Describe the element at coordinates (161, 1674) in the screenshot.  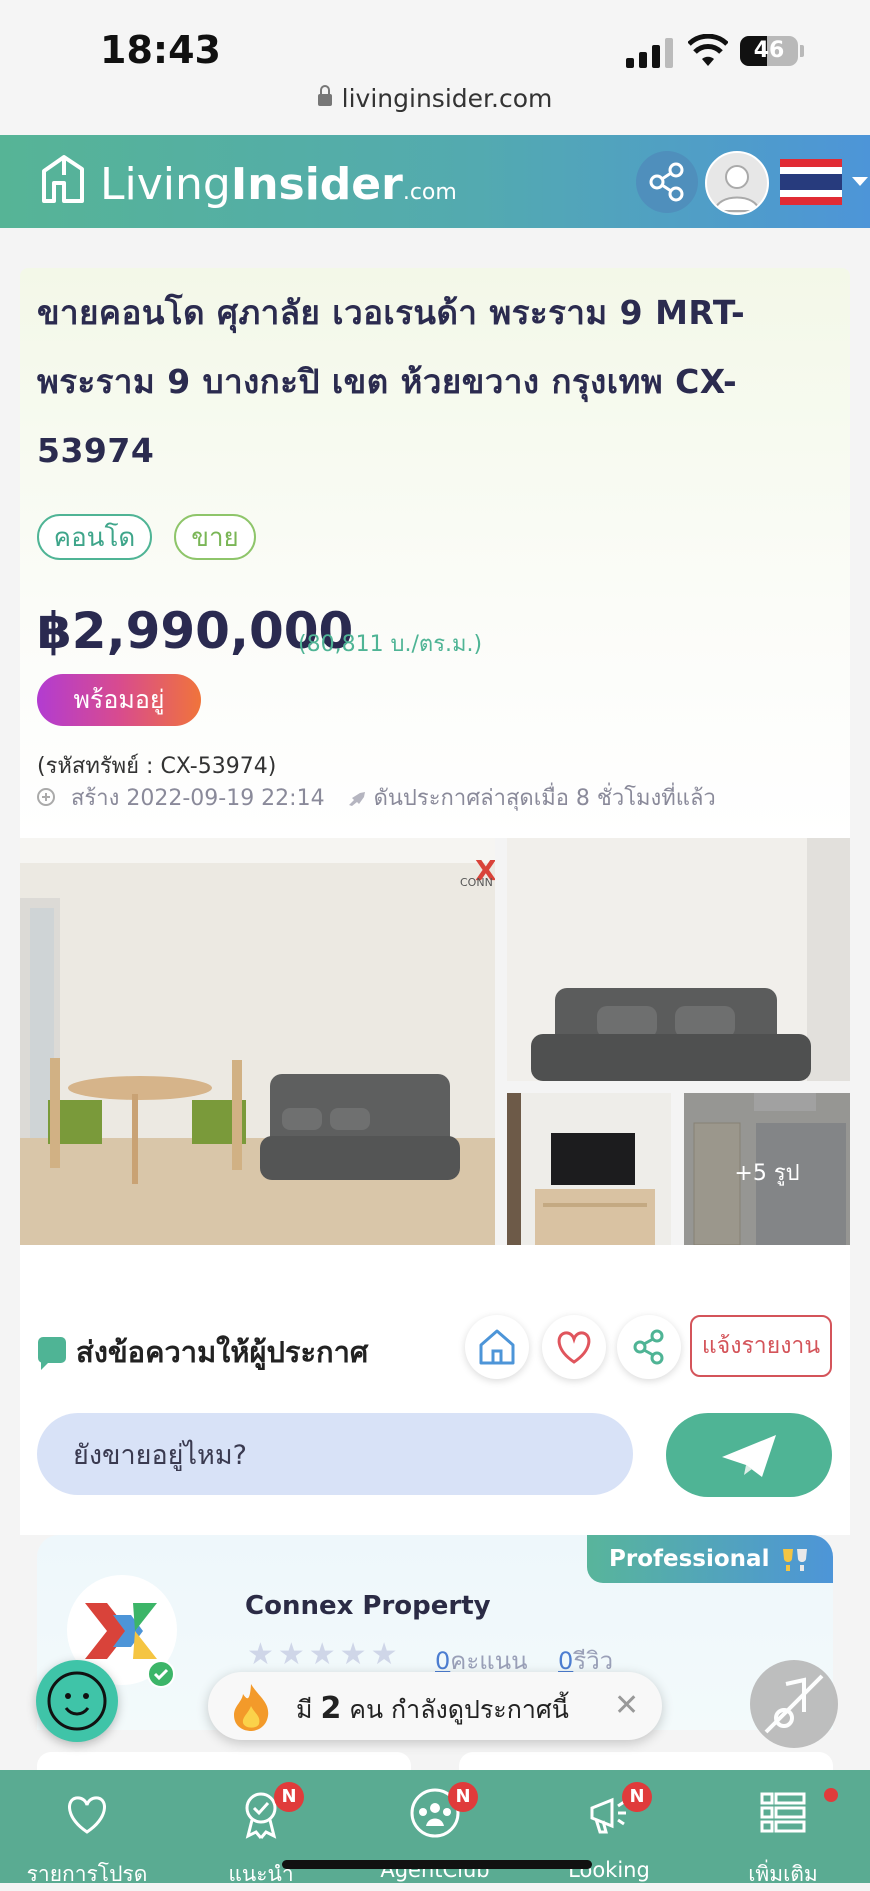
I see `verified-check-icon` at that location.